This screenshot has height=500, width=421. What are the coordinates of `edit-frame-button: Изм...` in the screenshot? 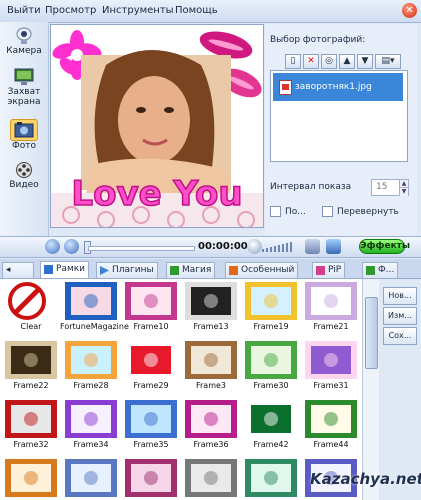 It's located at (400, 316).